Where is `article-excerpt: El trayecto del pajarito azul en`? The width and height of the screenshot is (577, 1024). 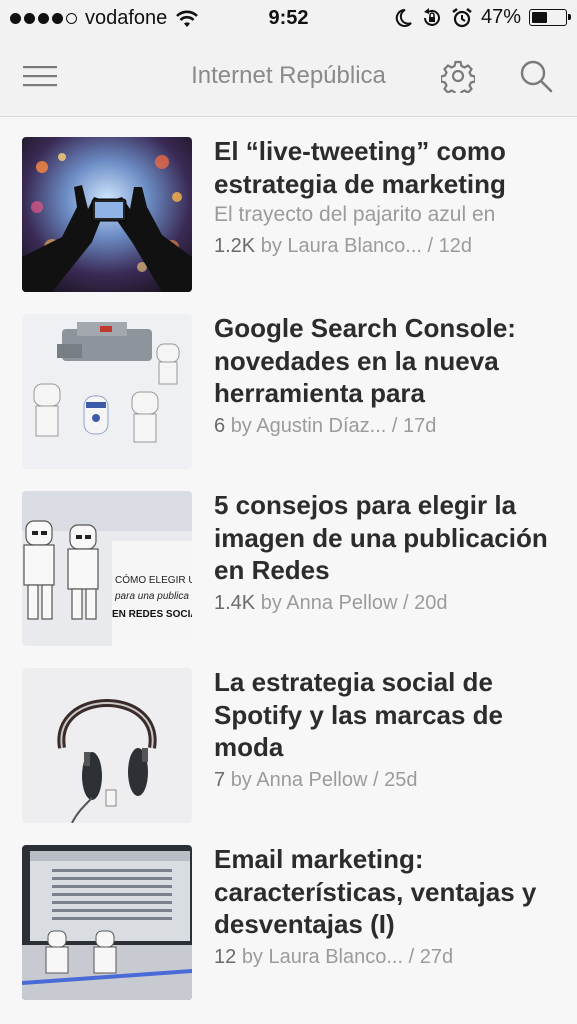 article-excerpt: El trayecto del pajarito azul en is located at coordinates (355, 214).